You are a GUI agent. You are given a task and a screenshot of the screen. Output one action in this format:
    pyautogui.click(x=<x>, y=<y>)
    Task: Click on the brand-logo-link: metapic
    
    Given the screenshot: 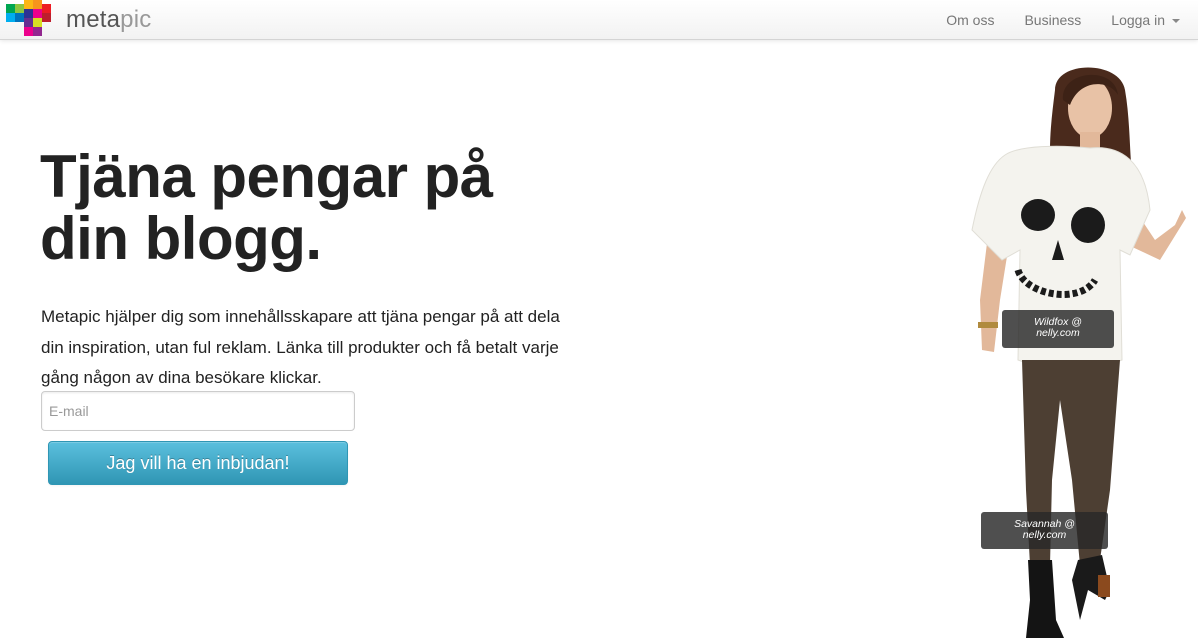 What is the action you would take?
    pyautogui.click(x=78, y=20)
    